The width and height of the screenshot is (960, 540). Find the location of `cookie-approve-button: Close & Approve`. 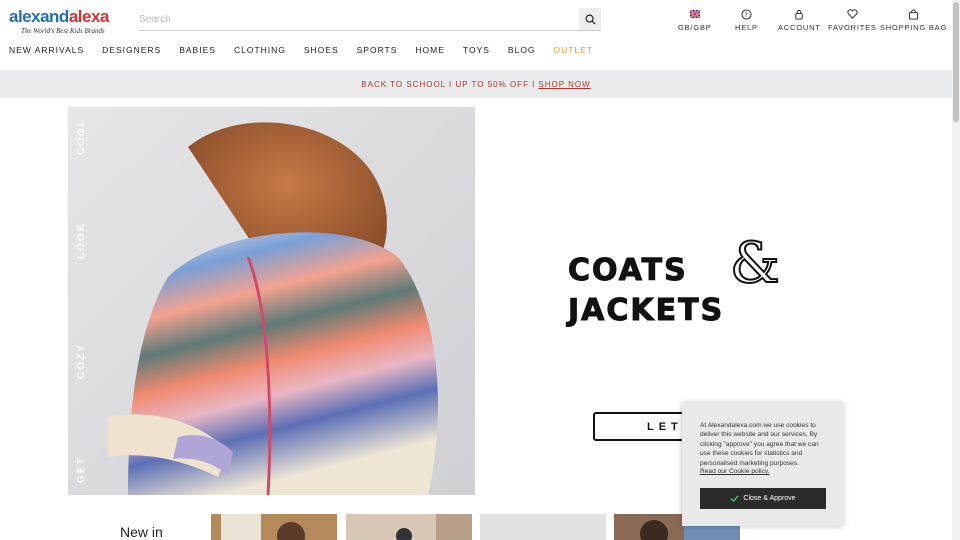

cookie-approve-button: Close & Approve is located at coordinates (763, 498).